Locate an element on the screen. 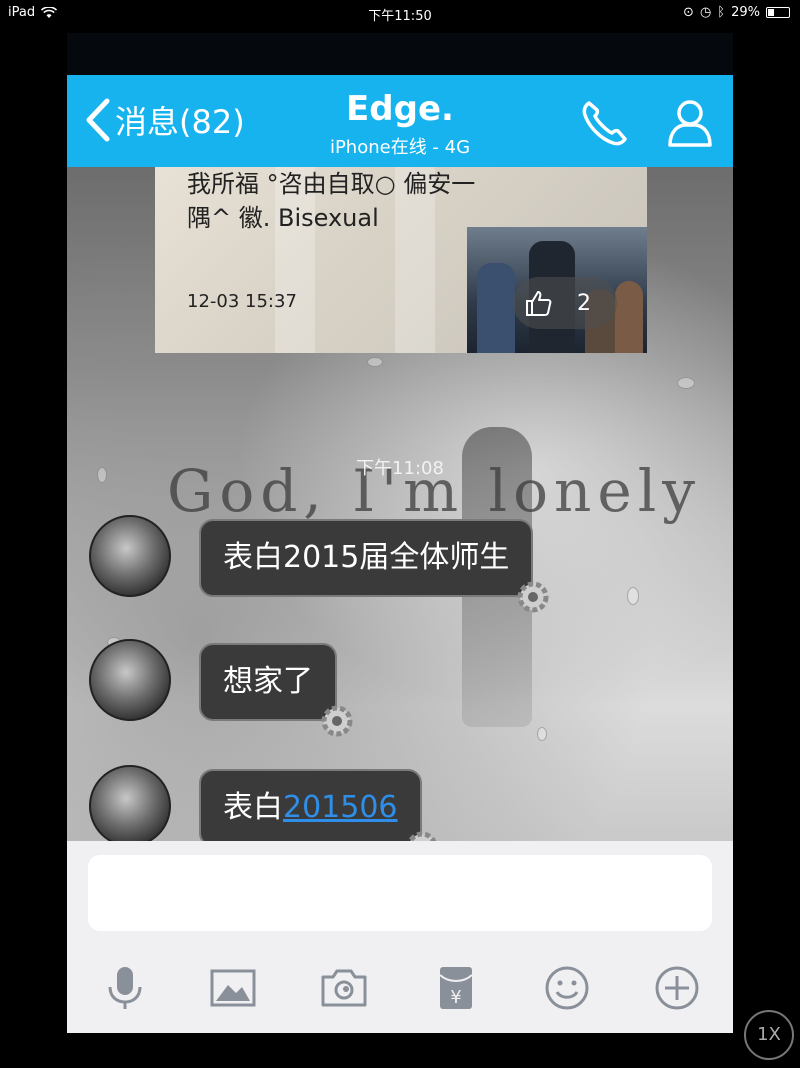 The image size is (800, 1068). top-strip is located at coordinates (400, 54).